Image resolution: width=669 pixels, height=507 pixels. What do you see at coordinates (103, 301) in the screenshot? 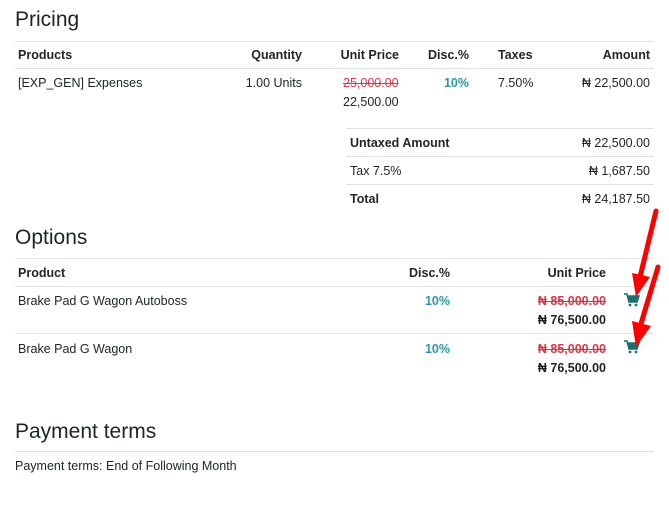
I see `option-product: Brake Pad G Wagon Autoboss` at bounding box center [103, 301].